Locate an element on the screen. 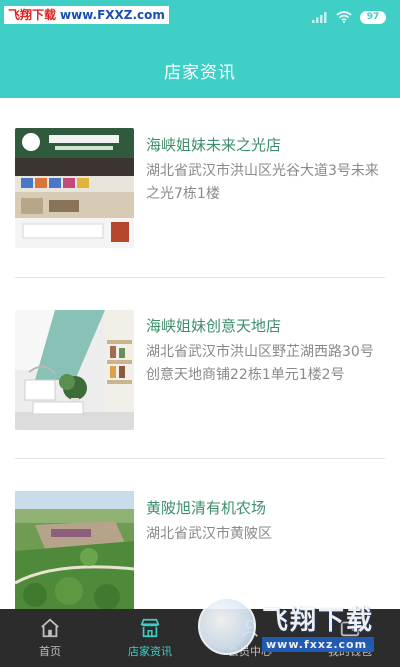 This screenshot has height=667, width=400. store-name: 黄陂旭清有机农场 is located at coordinates (206, 507).